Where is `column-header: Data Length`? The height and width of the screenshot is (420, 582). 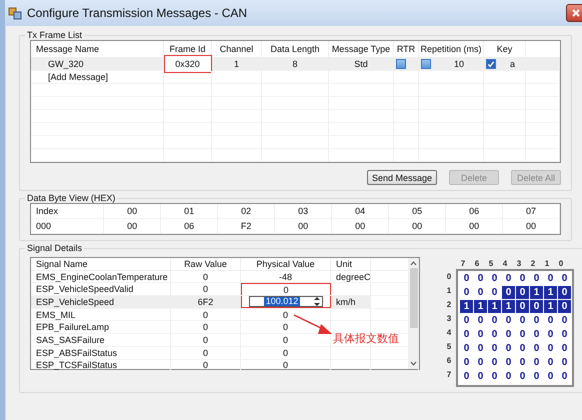 column-header: Data Length is located at coordinates (295, 49).